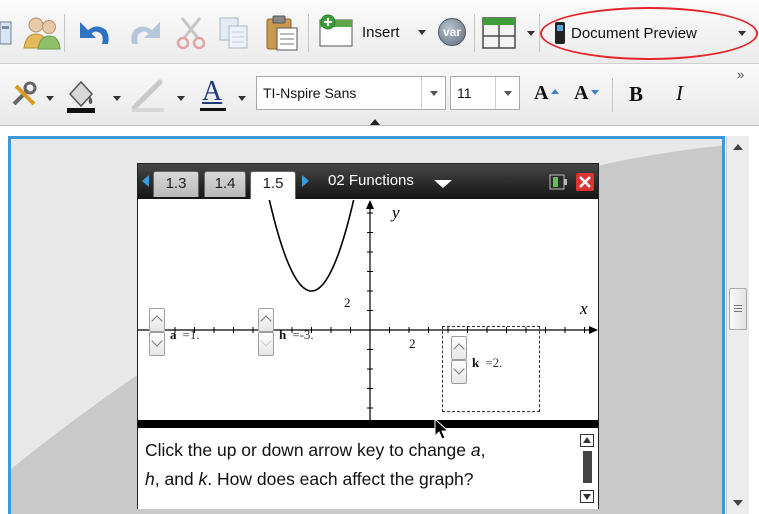  I want to click on tab-scroll-left-arrow, so click(145, 181).